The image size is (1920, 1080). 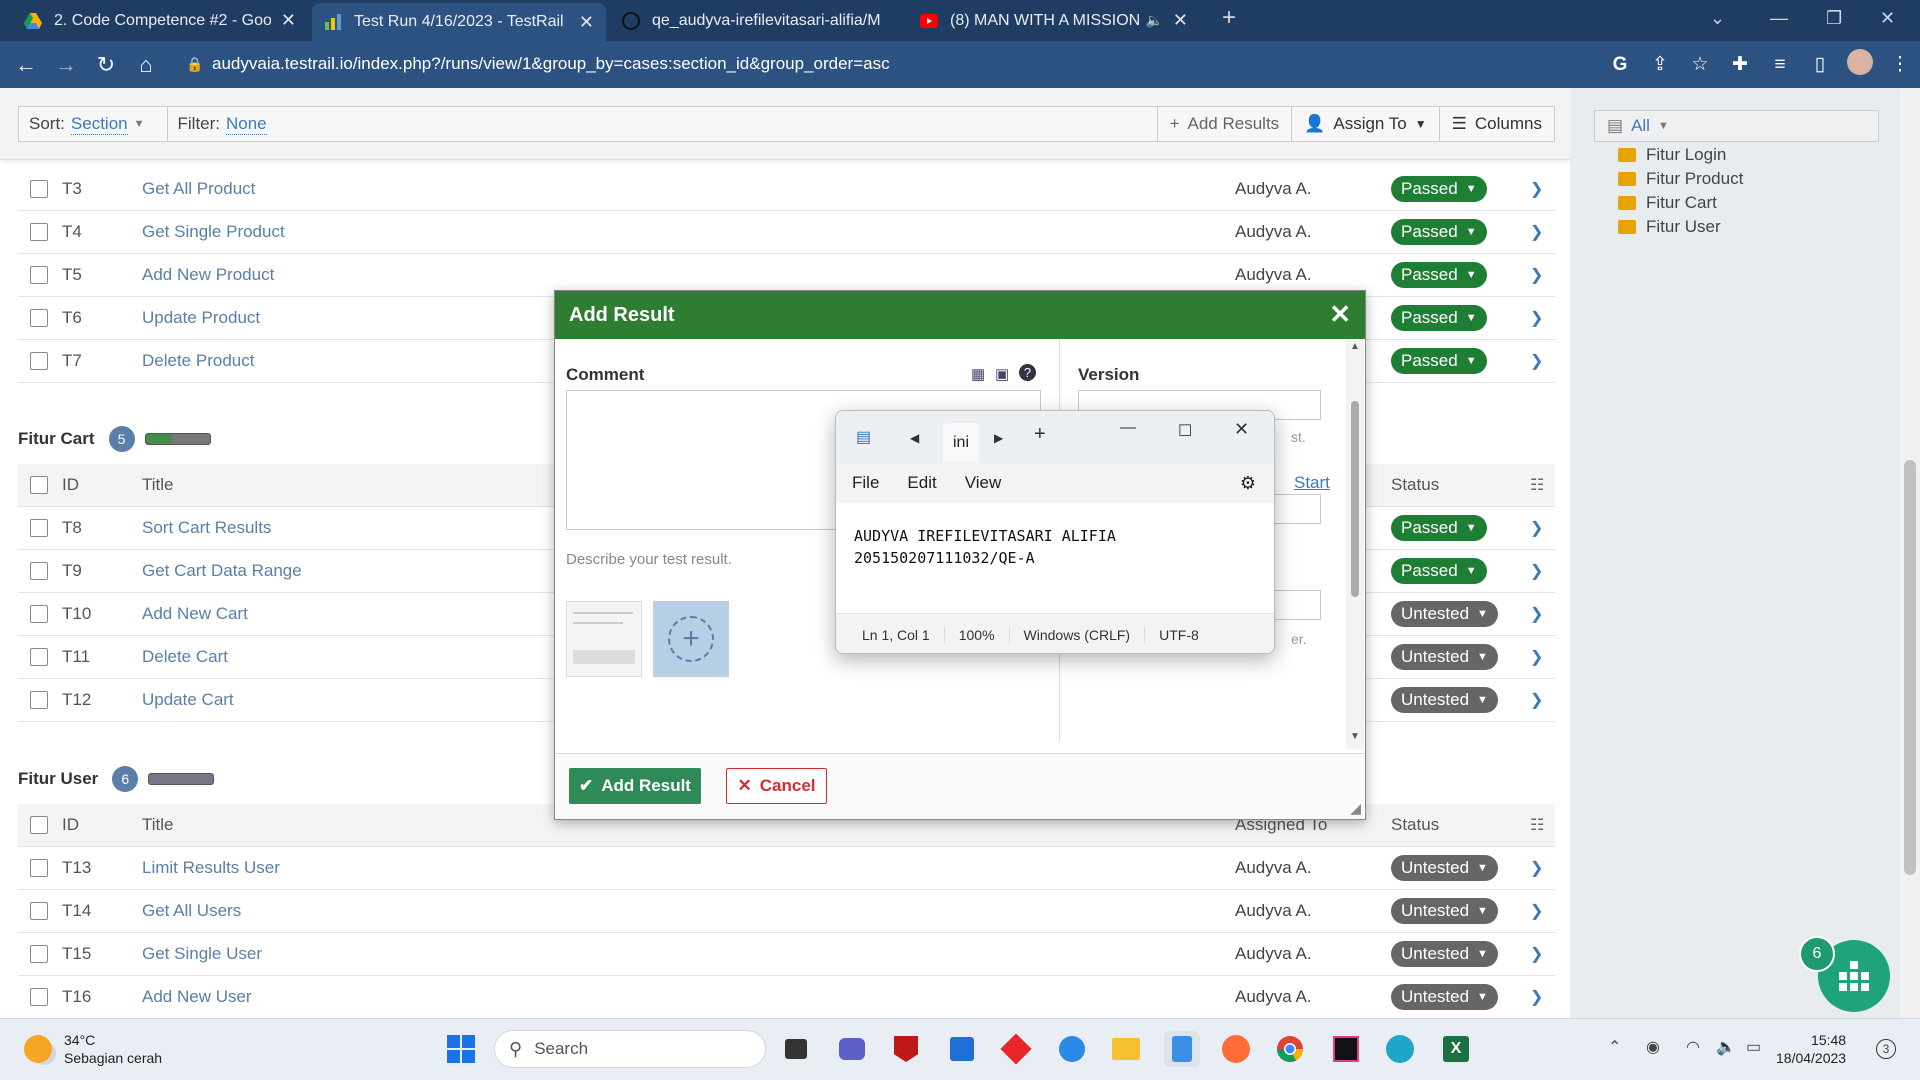 I want to click on volume-icon: 🔈, so click(x=1726, y=1047).